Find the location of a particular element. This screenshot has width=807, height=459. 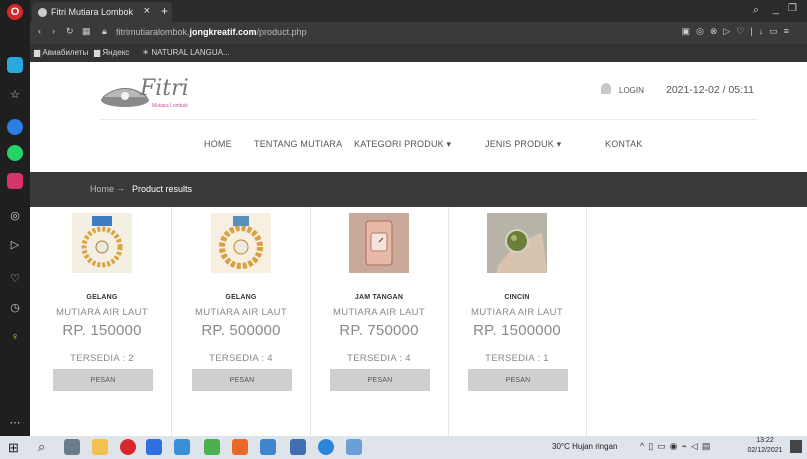

home-icon is located at coordinates (15, 65).